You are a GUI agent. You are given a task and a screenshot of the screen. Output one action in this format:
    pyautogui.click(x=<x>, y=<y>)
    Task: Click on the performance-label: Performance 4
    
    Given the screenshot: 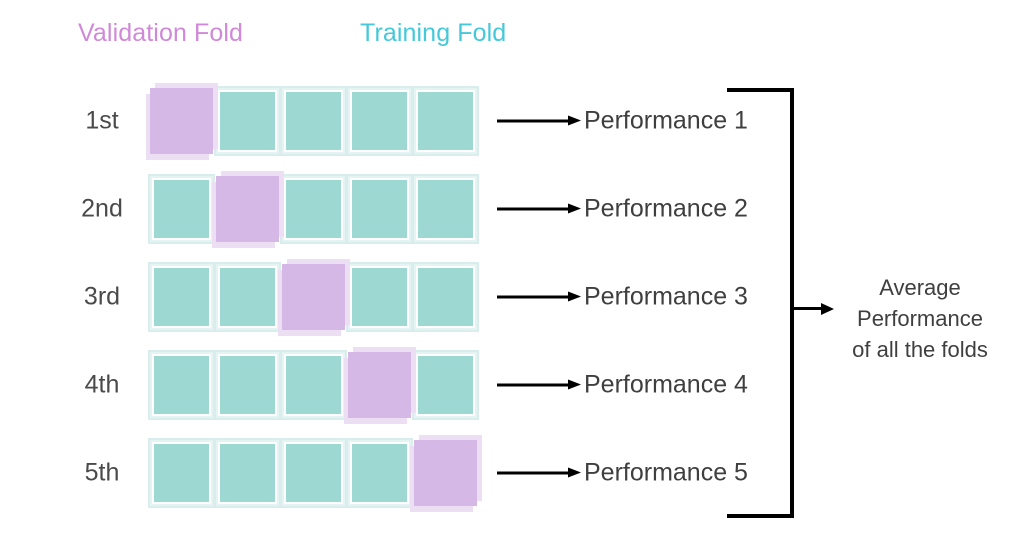 What is the action you would take?
    pyautogui.click(x=666, y=384)
    